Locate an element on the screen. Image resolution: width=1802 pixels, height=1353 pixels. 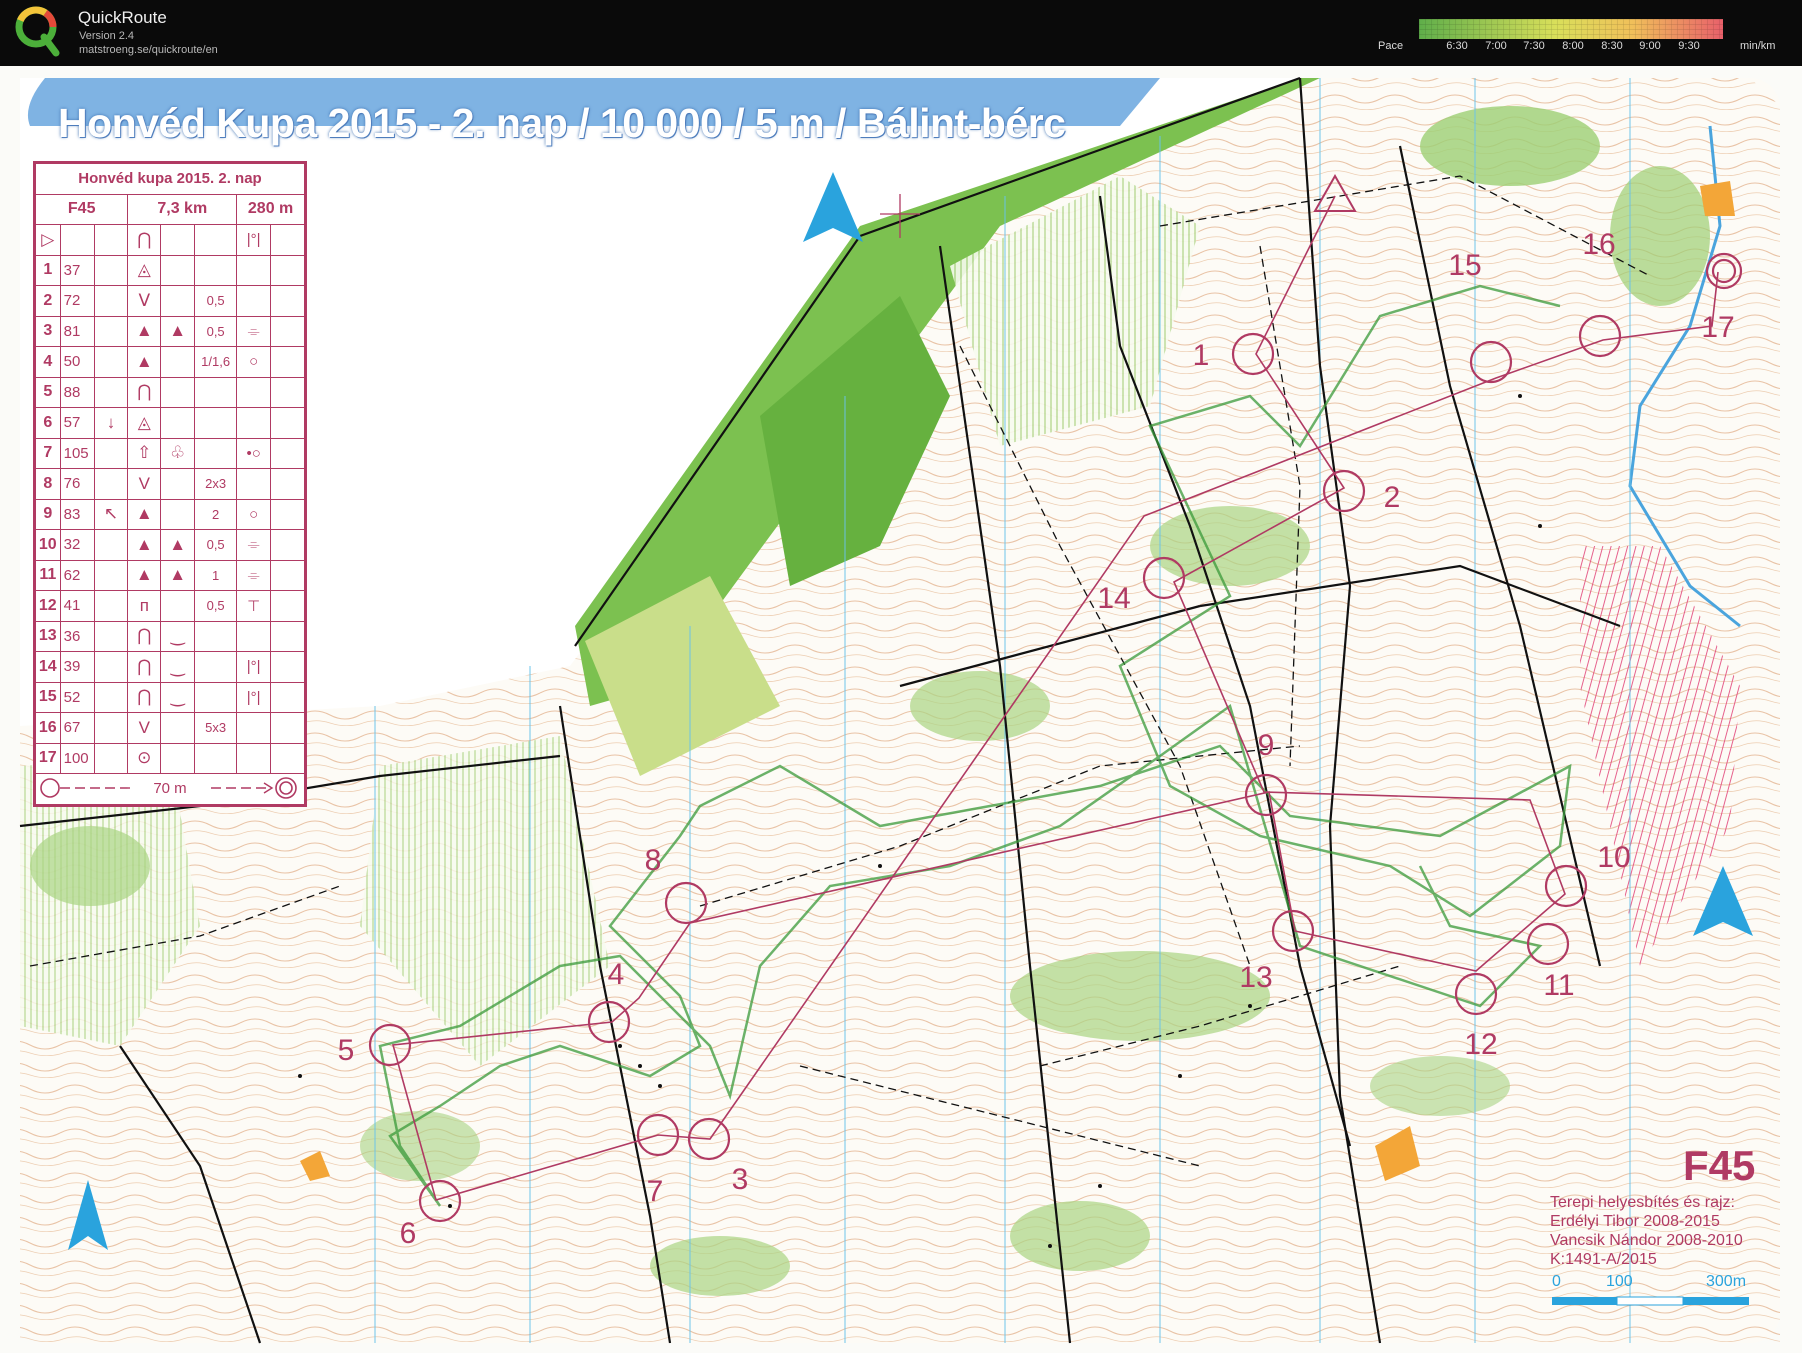
pace-tick: 9:30 is located at coordinates (1689, 46).